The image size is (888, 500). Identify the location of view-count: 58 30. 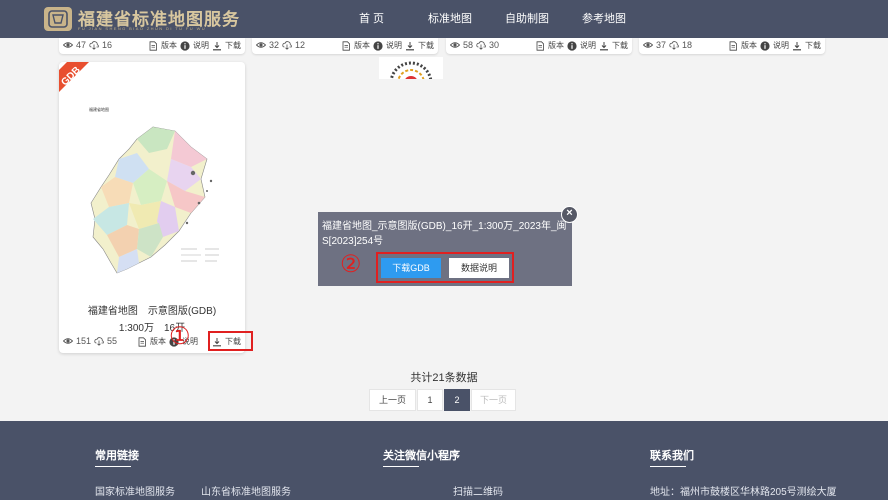
(474, 45).